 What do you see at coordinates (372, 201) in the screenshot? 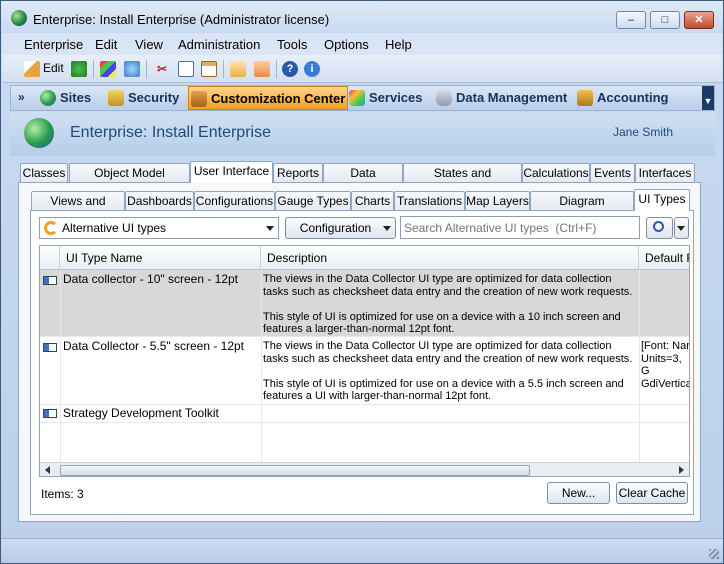
I see `tab-charts: Charts` at bounding box center [372, 201].